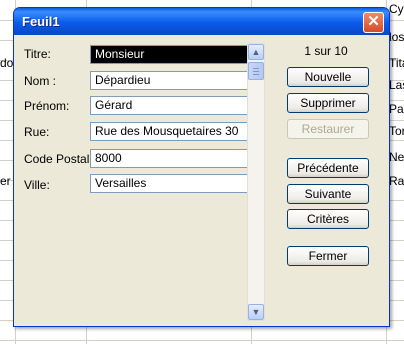 The width and height of the screenshot is (404, 344). I want to click on label-titre: Titre:, so click(37, 54).